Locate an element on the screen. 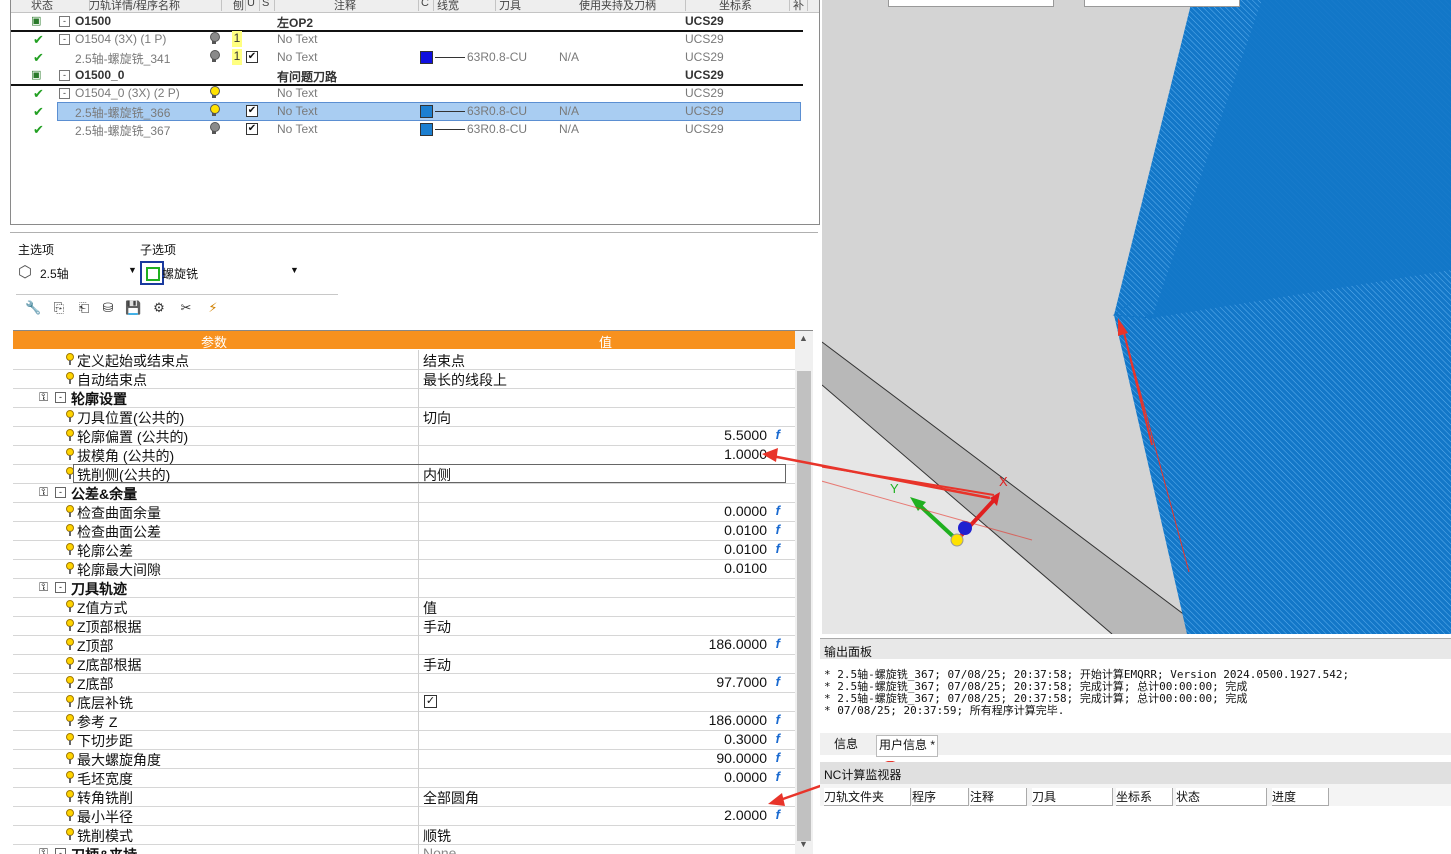 This screenshot has width=1451, height=854. param-row: 自动结束点 最长的线段上 is located at coordinates (404, 379).